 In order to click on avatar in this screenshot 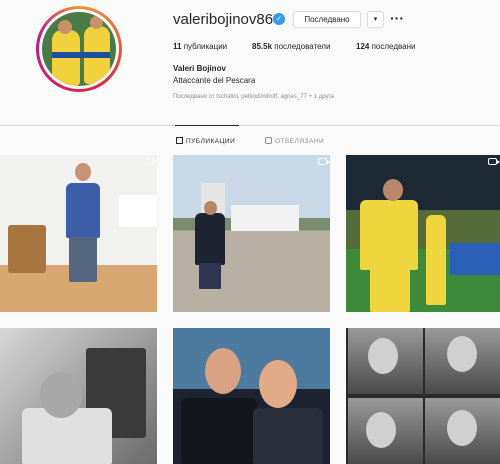, I will do `click(79, 49)`.